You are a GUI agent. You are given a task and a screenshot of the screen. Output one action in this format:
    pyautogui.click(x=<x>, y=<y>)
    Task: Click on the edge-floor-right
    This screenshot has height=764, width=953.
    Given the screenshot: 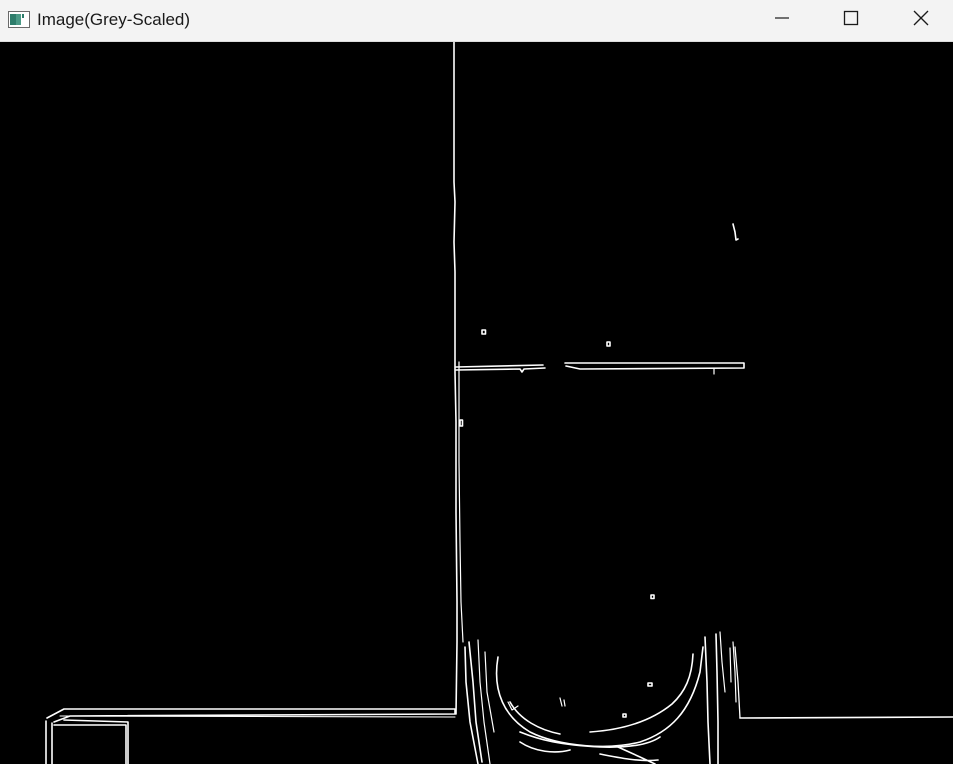 What is the action you would take?
    pyautogui.click(x=846, y=717)
    